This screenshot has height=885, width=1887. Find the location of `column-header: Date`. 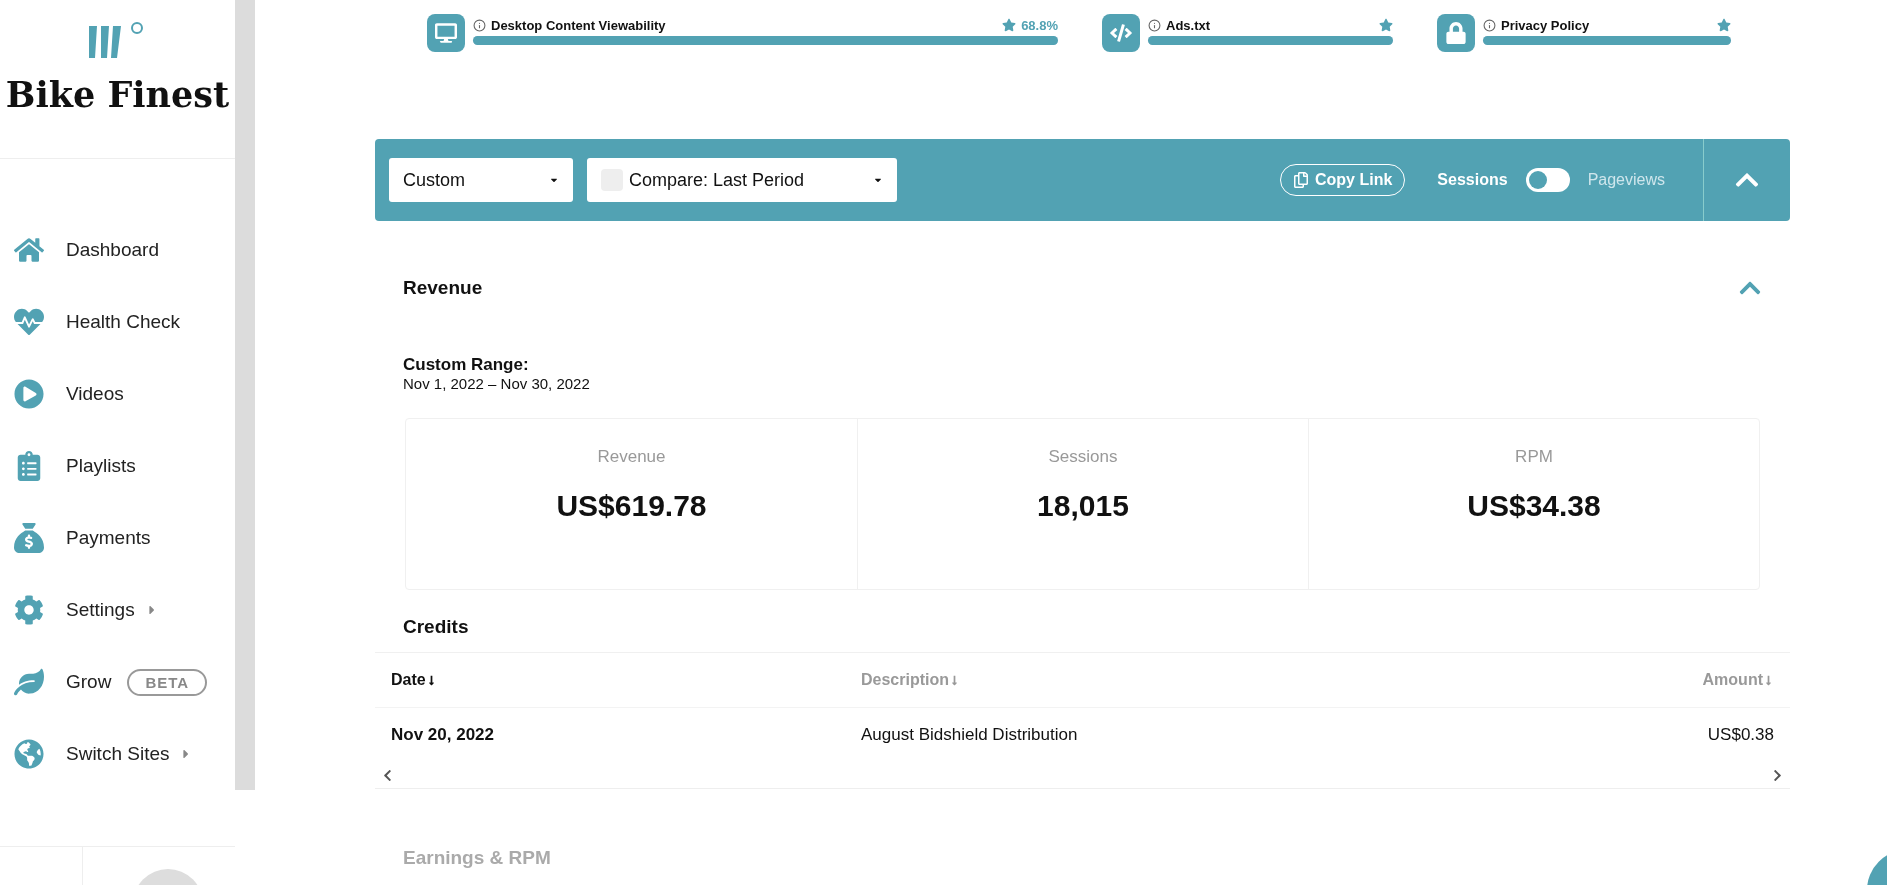

column-header: Date is located at coordinates (626, 680).